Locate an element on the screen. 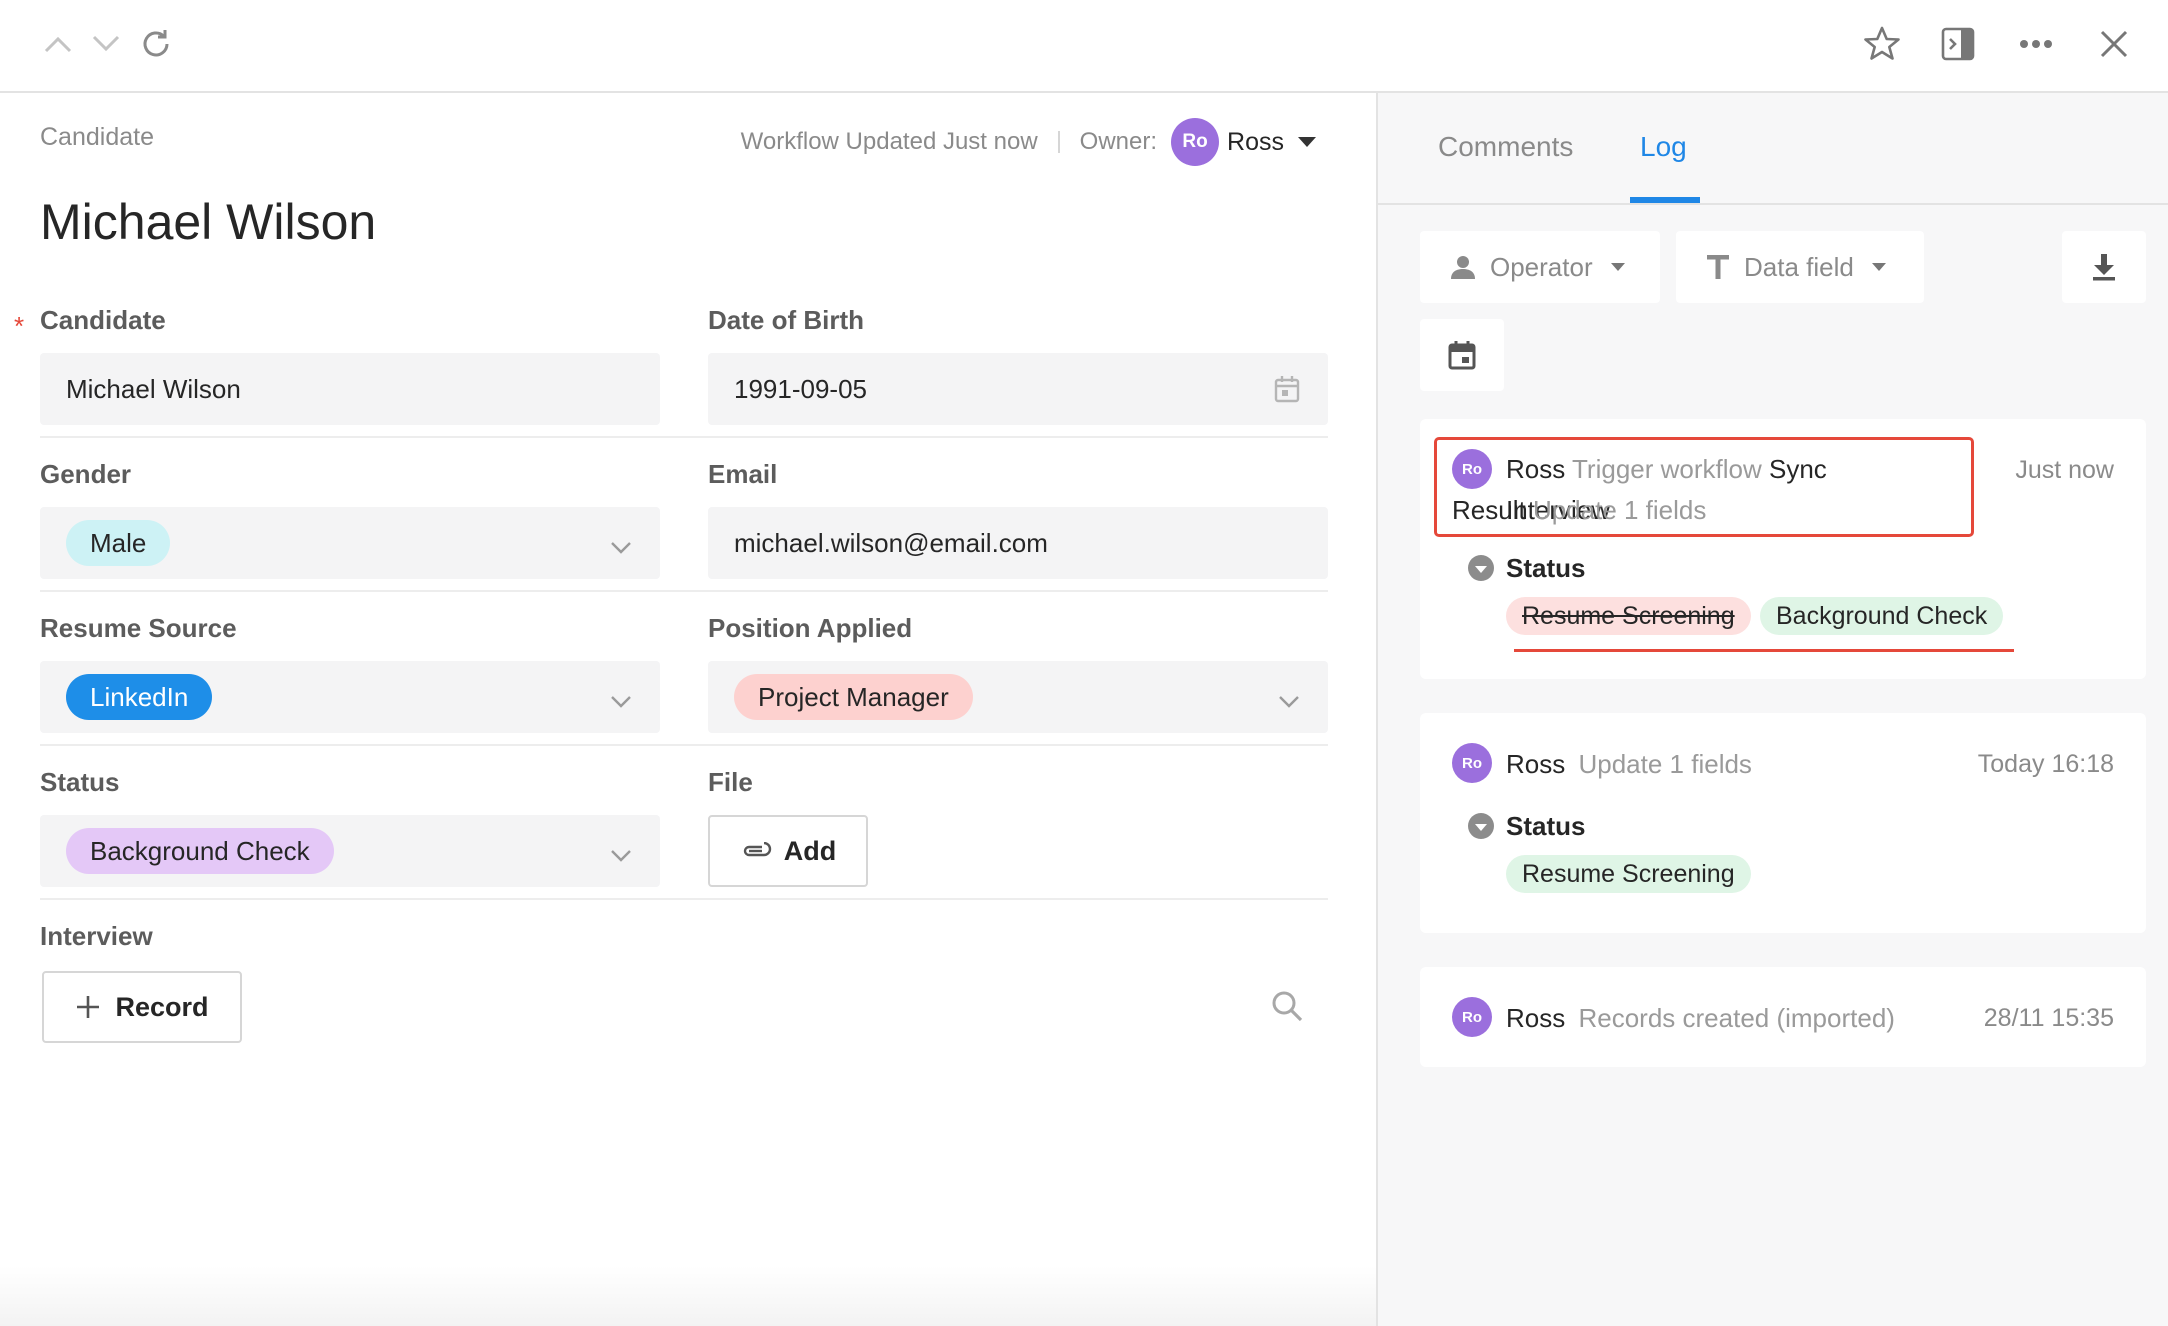  resume-source-select: LinkedIn is located at coordinates (350, 697).